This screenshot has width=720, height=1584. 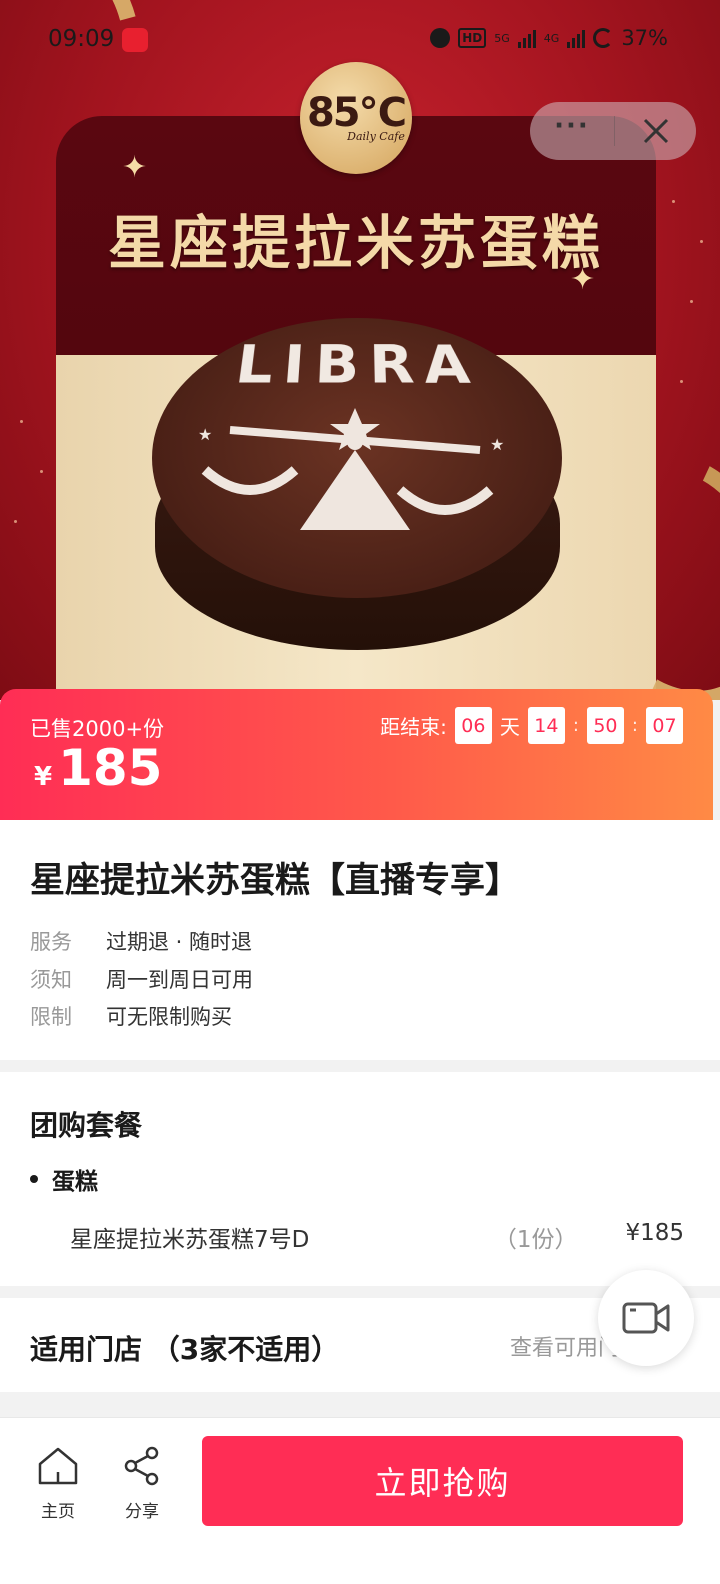 What do you see at coordinates (376, 136) in the screenshot?
I see `brand-logo-subtext: Daily Cafe` at bounding box center [376, 136].